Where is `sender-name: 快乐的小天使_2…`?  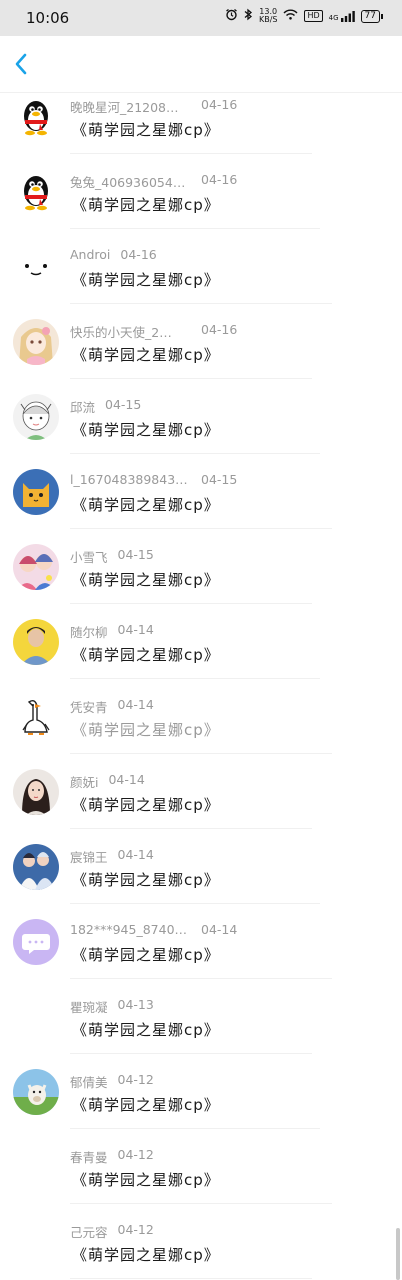
sender-name: 快乐的小天使_2… is located at coordinates (121, 331).